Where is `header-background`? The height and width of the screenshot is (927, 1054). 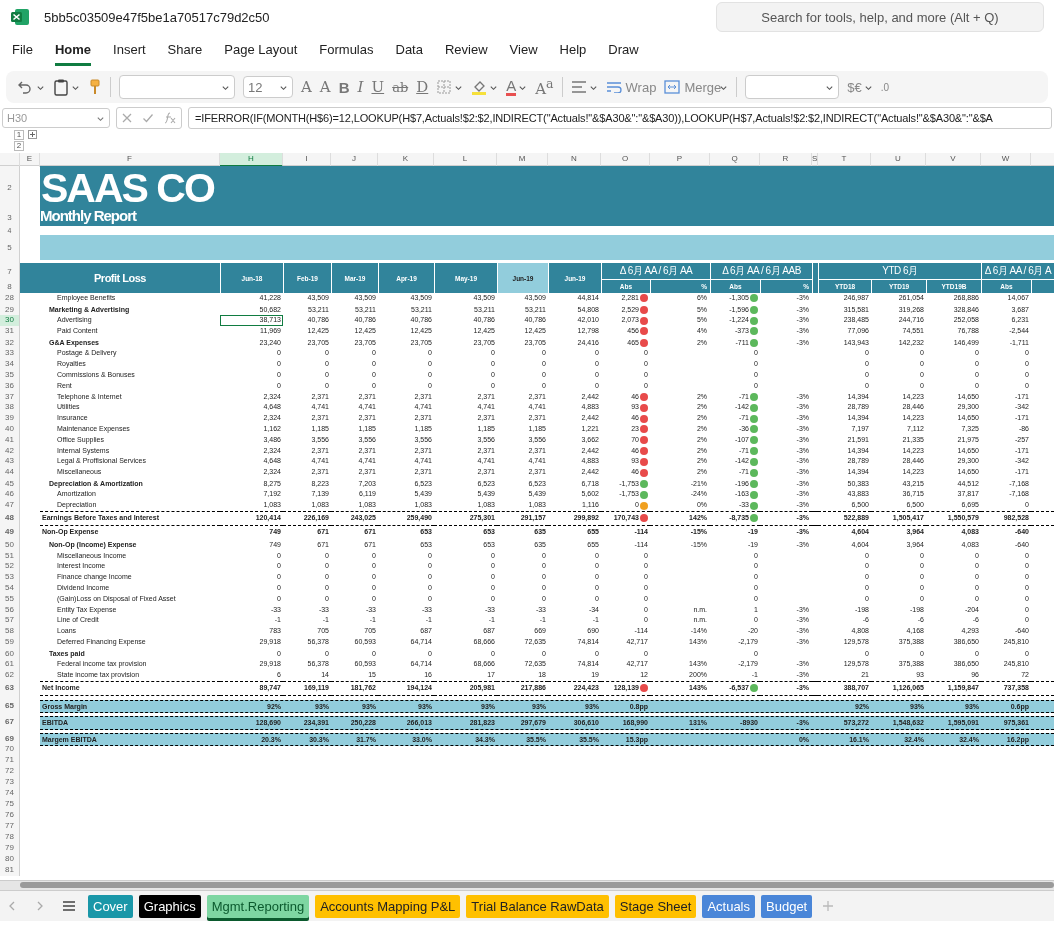 header-background is located at coordinates (815, 278).